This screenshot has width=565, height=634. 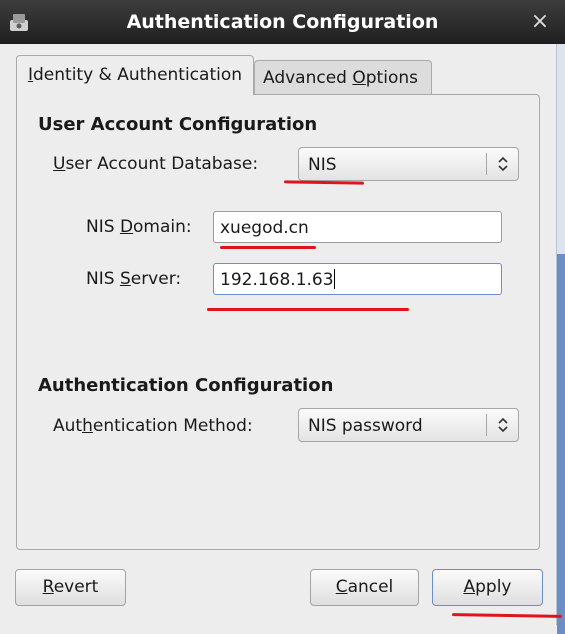 I want to click on revert-button: Revert, so click(x=70, y=587).